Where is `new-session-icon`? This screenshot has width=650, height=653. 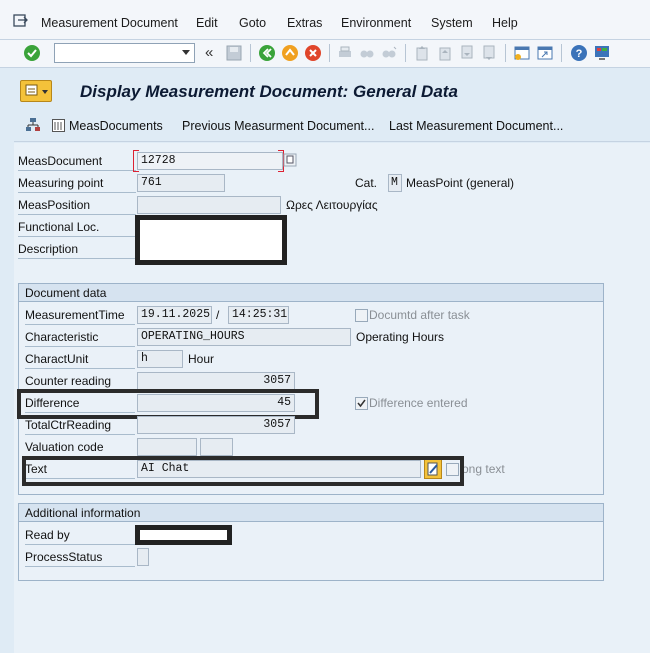
new-session-icon is located at coordinates (522, 53).